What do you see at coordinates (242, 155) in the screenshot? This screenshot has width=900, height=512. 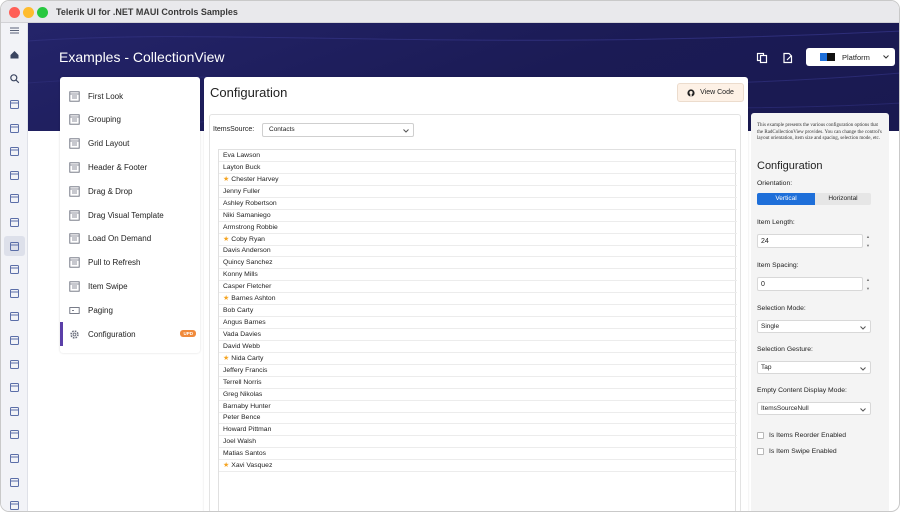 I see `contact-name: Eva Lawson` at bounding box center [242, 155].